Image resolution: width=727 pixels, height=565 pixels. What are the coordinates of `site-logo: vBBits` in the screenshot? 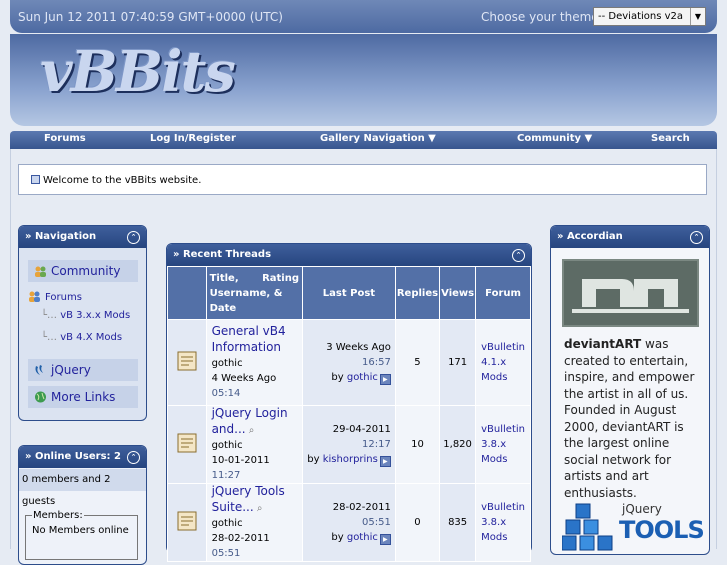 It's located at (138, 72).